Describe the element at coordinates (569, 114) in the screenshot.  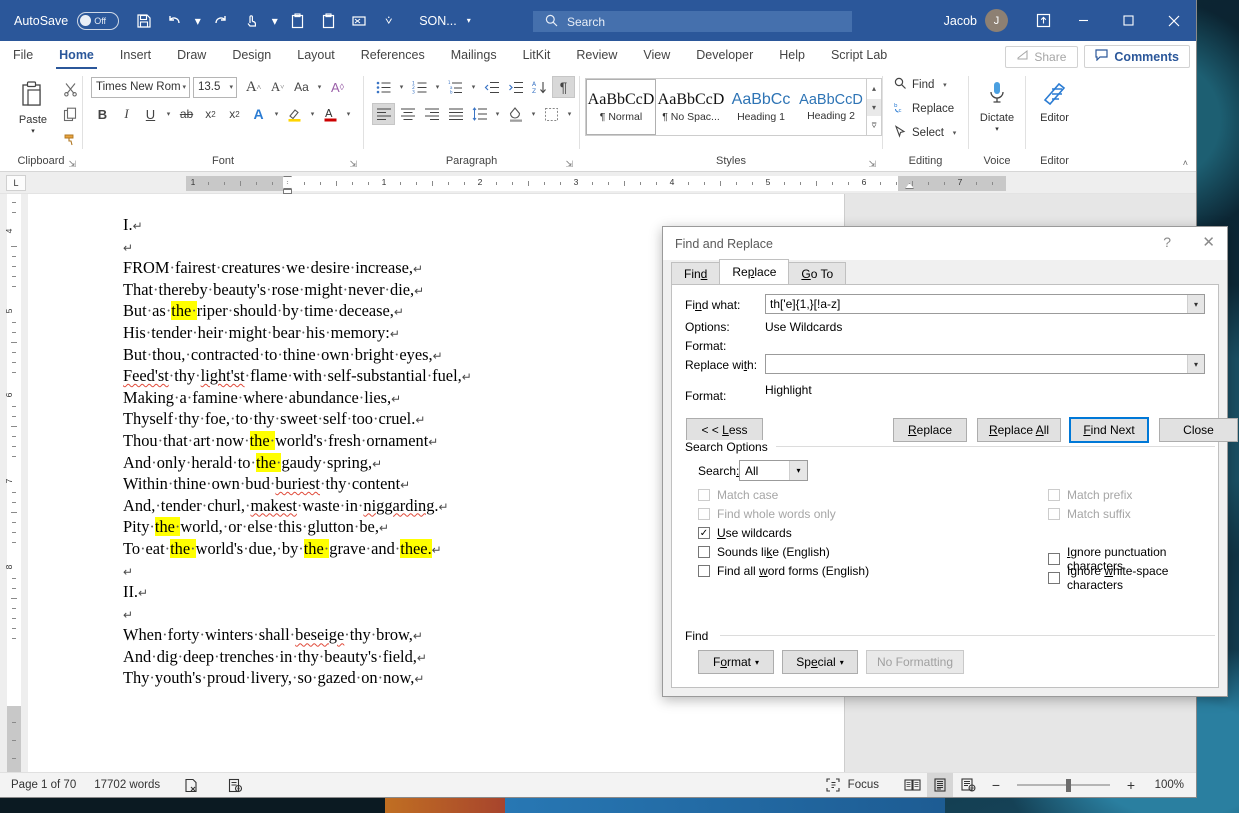
I see `borders-caret-icon: ▾` at that location.